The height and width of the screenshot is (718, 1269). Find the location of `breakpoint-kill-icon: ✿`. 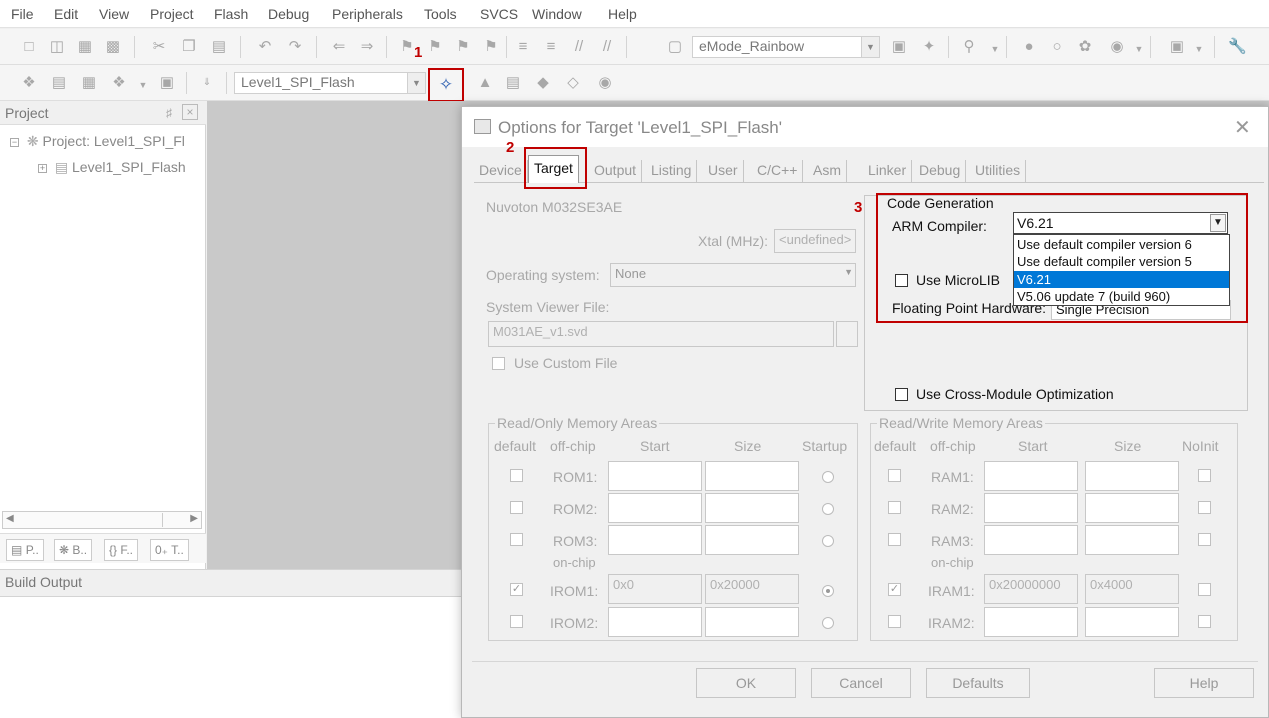

breakpoint-kill-icon: ✿ is located at coordinates (1085, 47).